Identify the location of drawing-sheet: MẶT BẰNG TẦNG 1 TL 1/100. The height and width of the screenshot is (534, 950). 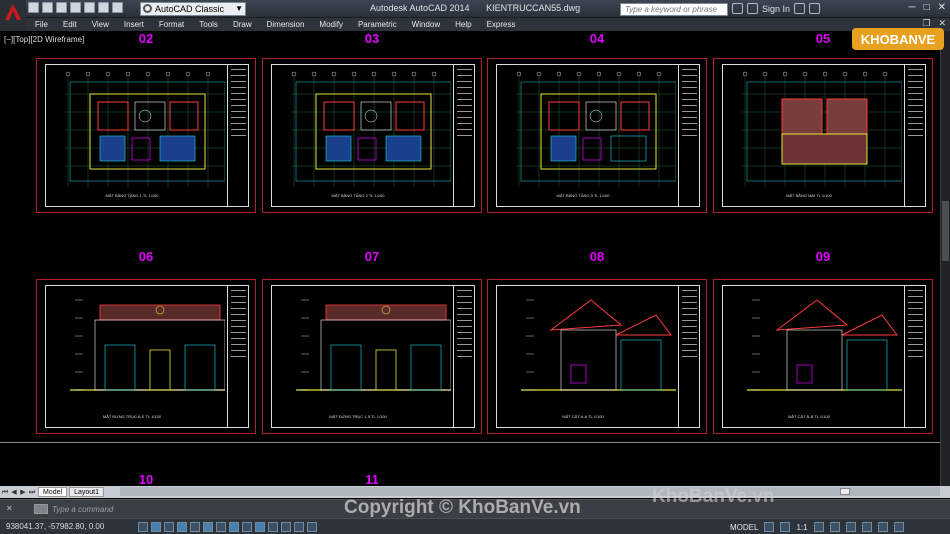
(146, 135).